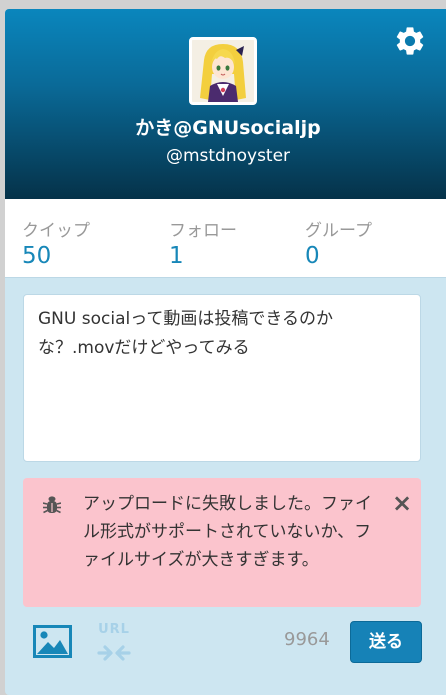  I want to click on stat-value: 1, so click(176, 256).